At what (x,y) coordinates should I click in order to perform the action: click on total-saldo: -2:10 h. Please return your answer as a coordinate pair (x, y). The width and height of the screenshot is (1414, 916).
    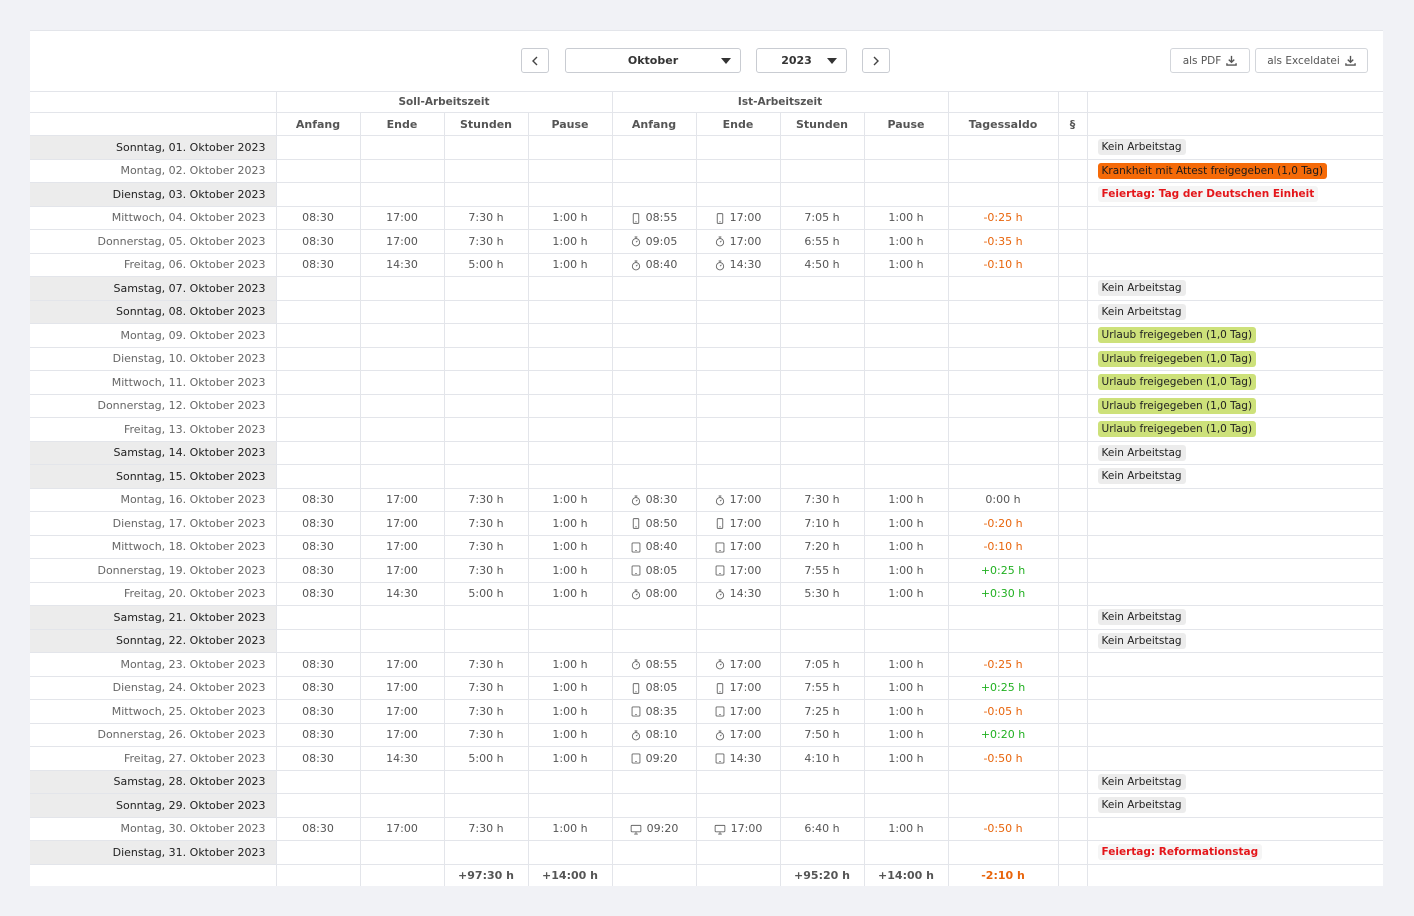
    Looking at the image, I should click on (1003, 875).